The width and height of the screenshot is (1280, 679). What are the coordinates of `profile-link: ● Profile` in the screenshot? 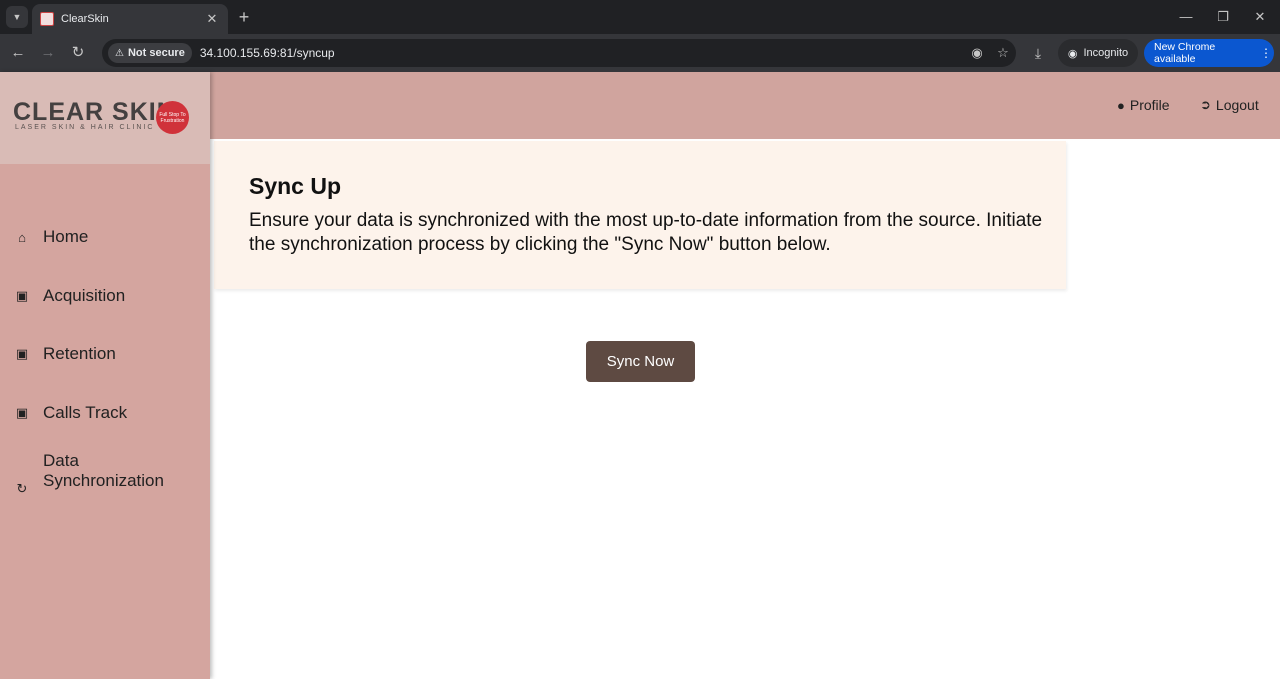 It's located at (1143, 105).